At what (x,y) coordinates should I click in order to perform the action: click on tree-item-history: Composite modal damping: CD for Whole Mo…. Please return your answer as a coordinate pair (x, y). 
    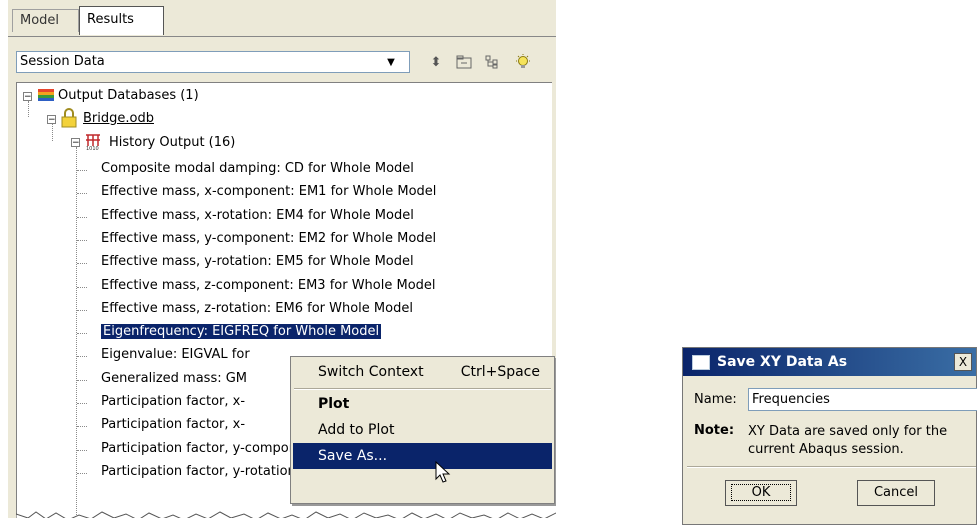
    Looking at the image, I should click on (257, 169).